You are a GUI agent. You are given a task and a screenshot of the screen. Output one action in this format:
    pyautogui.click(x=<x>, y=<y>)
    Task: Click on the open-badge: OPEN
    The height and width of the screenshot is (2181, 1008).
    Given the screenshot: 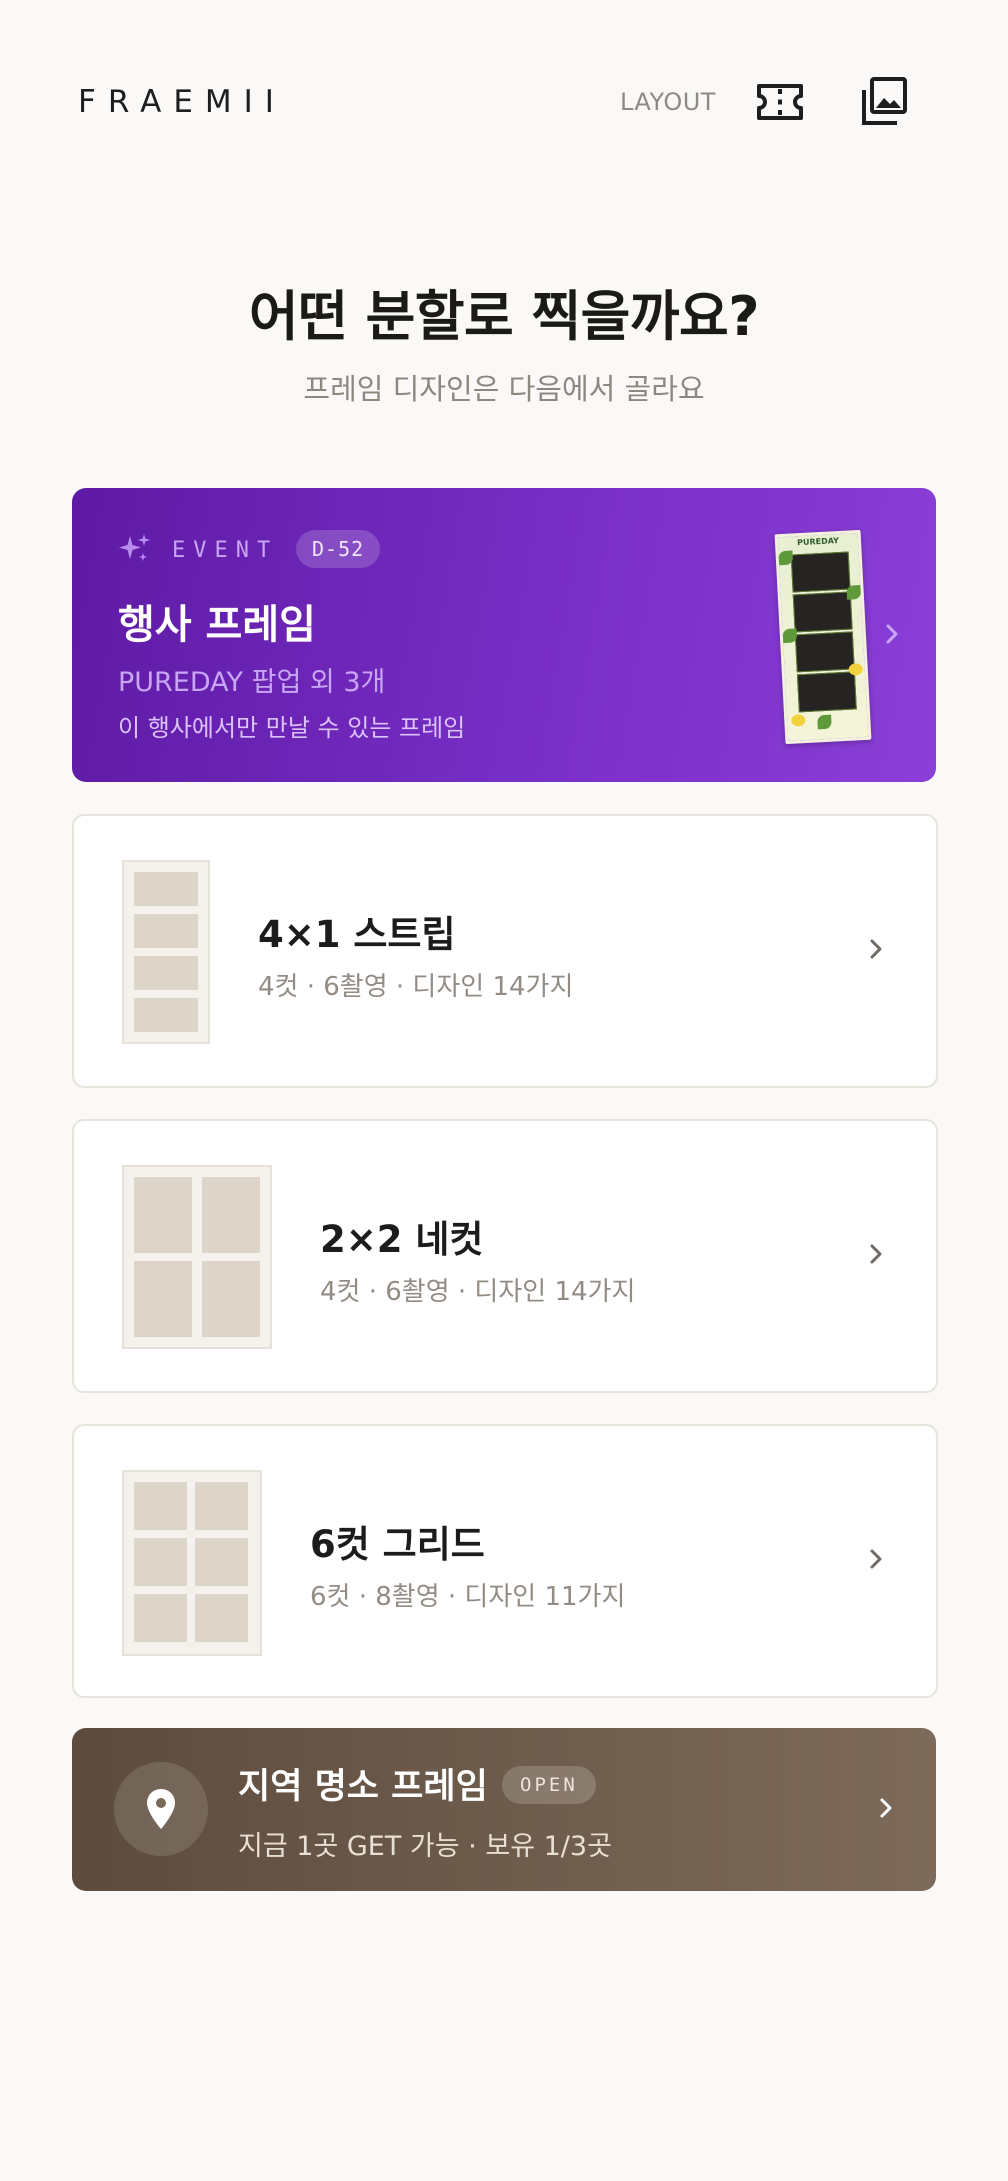 What is the action you would take?
    pyautogui.click(x=549, y=1785)
    